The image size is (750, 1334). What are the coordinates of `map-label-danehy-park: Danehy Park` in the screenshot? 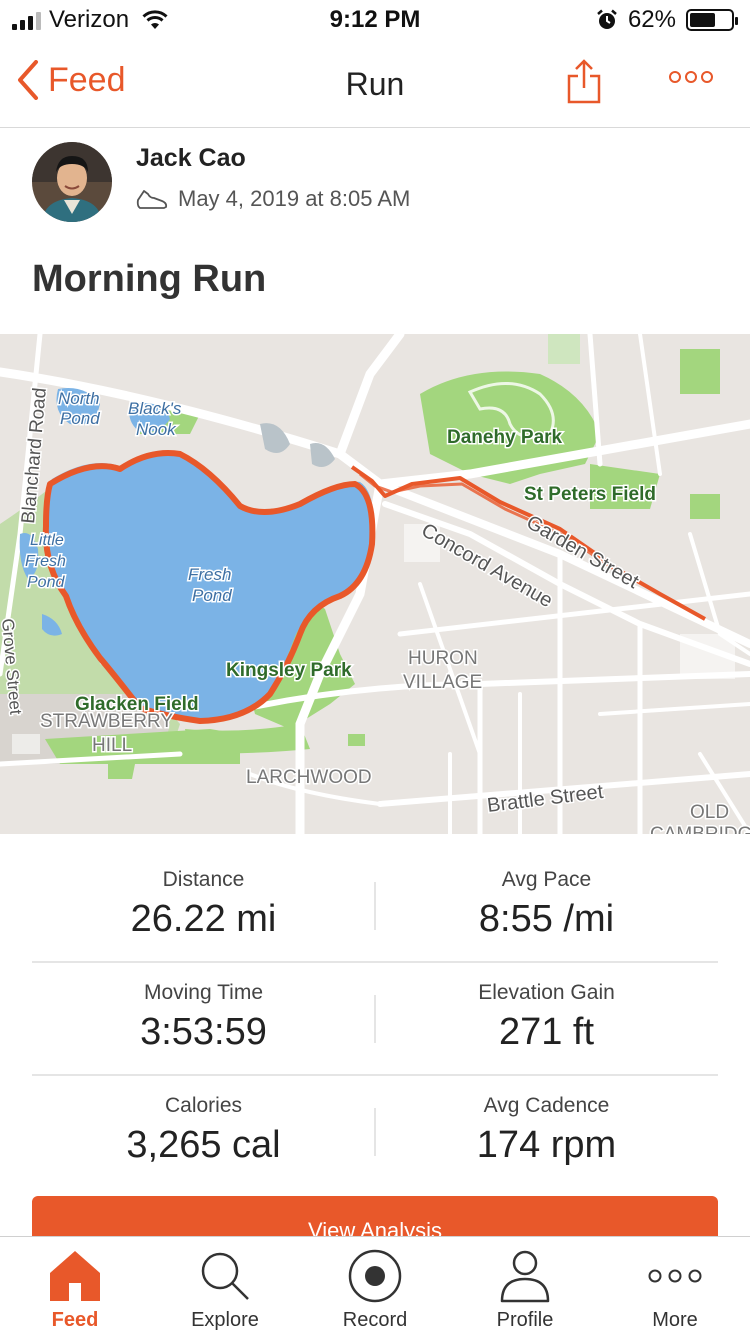 It's located at (505, 437).